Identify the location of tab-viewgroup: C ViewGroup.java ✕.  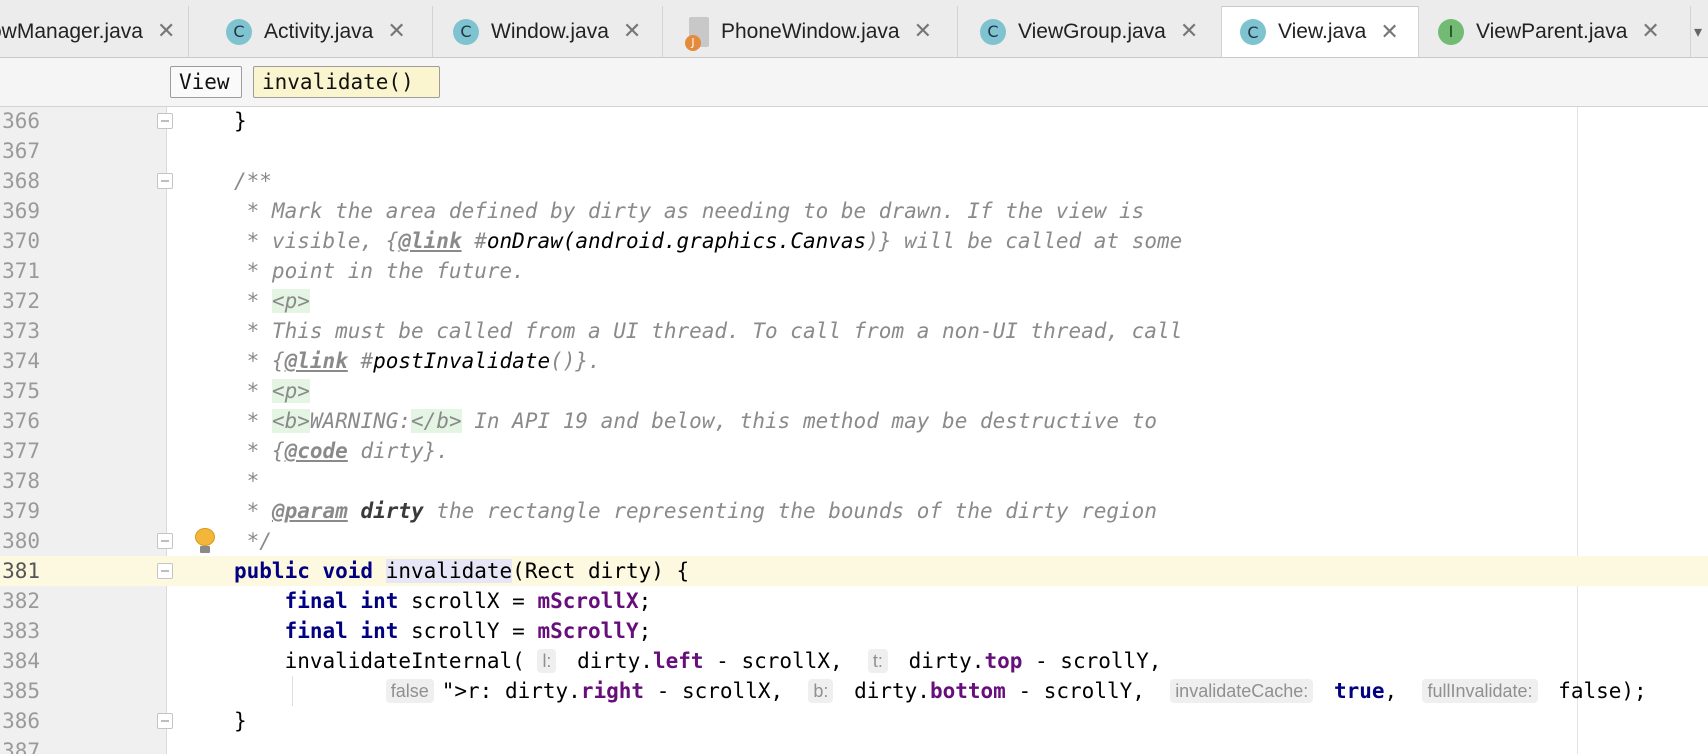
(1090, 31).